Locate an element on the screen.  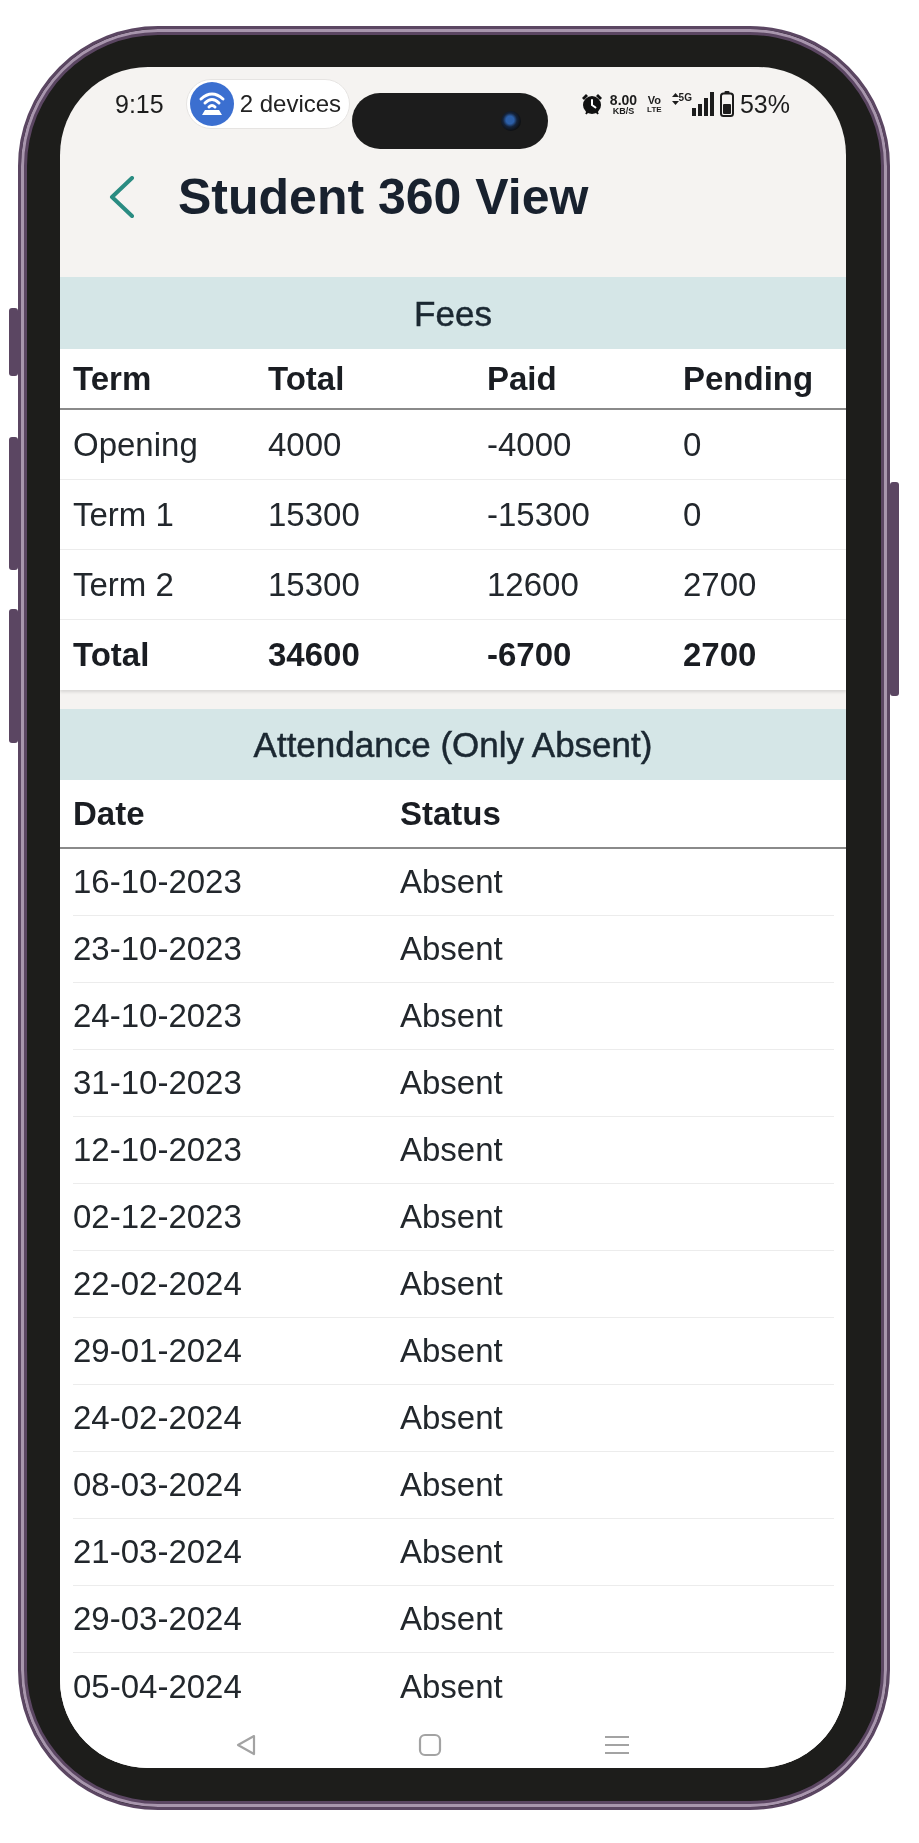
section-title: Attendance (Only Absent) is located at coordinates (453, 744).